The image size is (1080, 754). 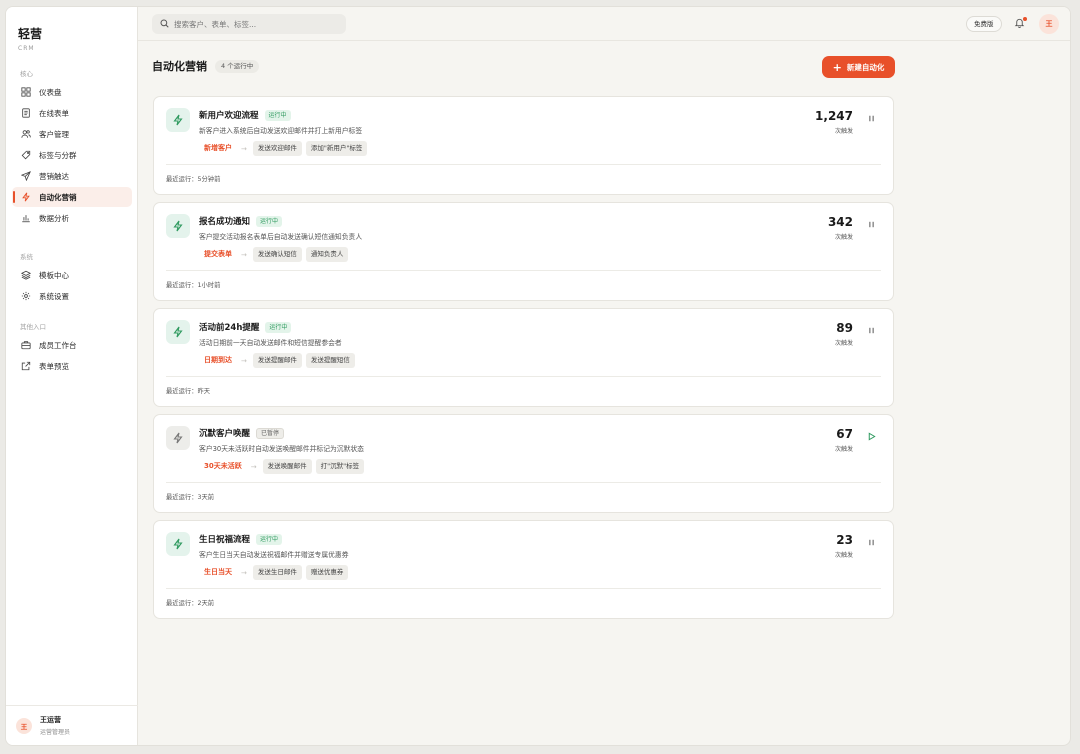 What do you see at coordinates (283, 466) in the screenshot?
I see `automation-flow: 30天未活跃 → 发送唤醒邮件 打"沉默"标签` at bounding box center [283, 466].